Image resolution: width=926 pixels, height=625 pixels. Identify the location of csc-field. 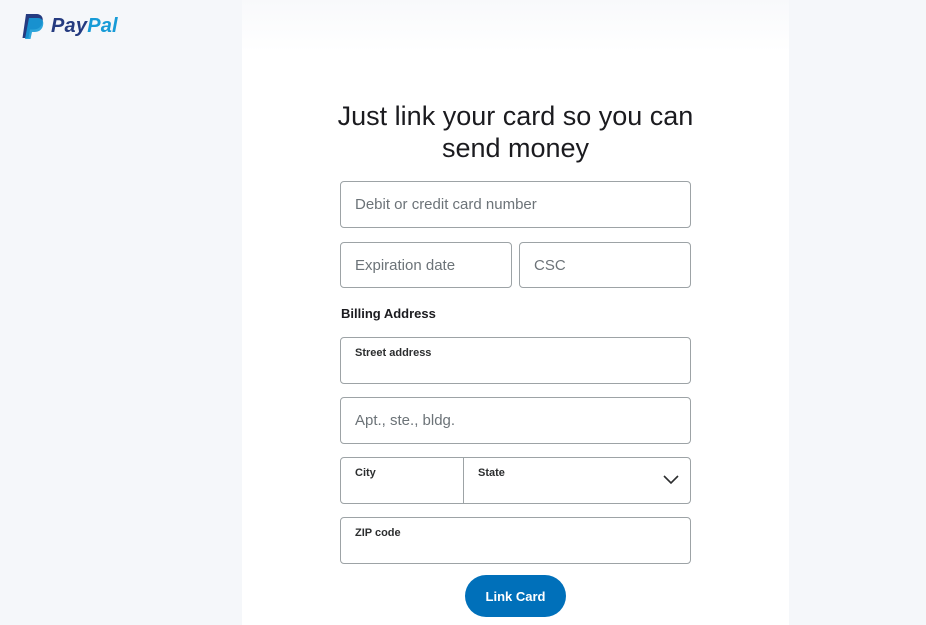
(605, 265).